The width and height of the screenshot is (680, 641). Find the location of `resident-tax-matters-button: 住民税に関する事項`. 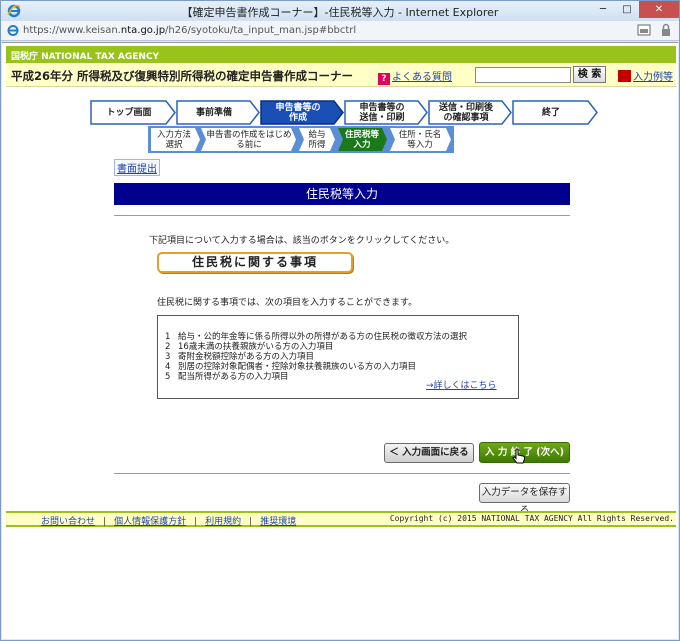

resident-tax-matters-button: 住民税に関する事項 is located at coordinates (255, 262).